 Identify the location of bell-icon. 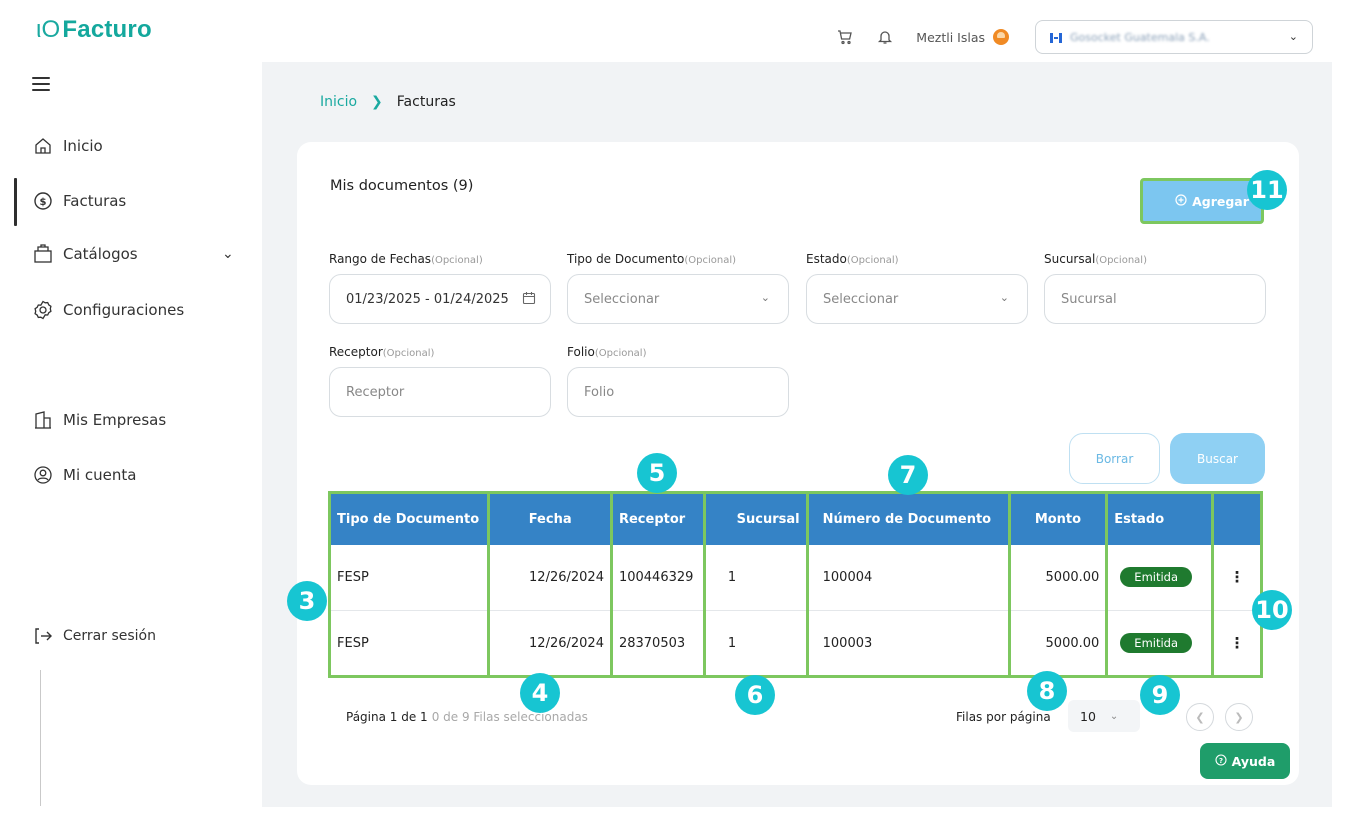
(885, 37).